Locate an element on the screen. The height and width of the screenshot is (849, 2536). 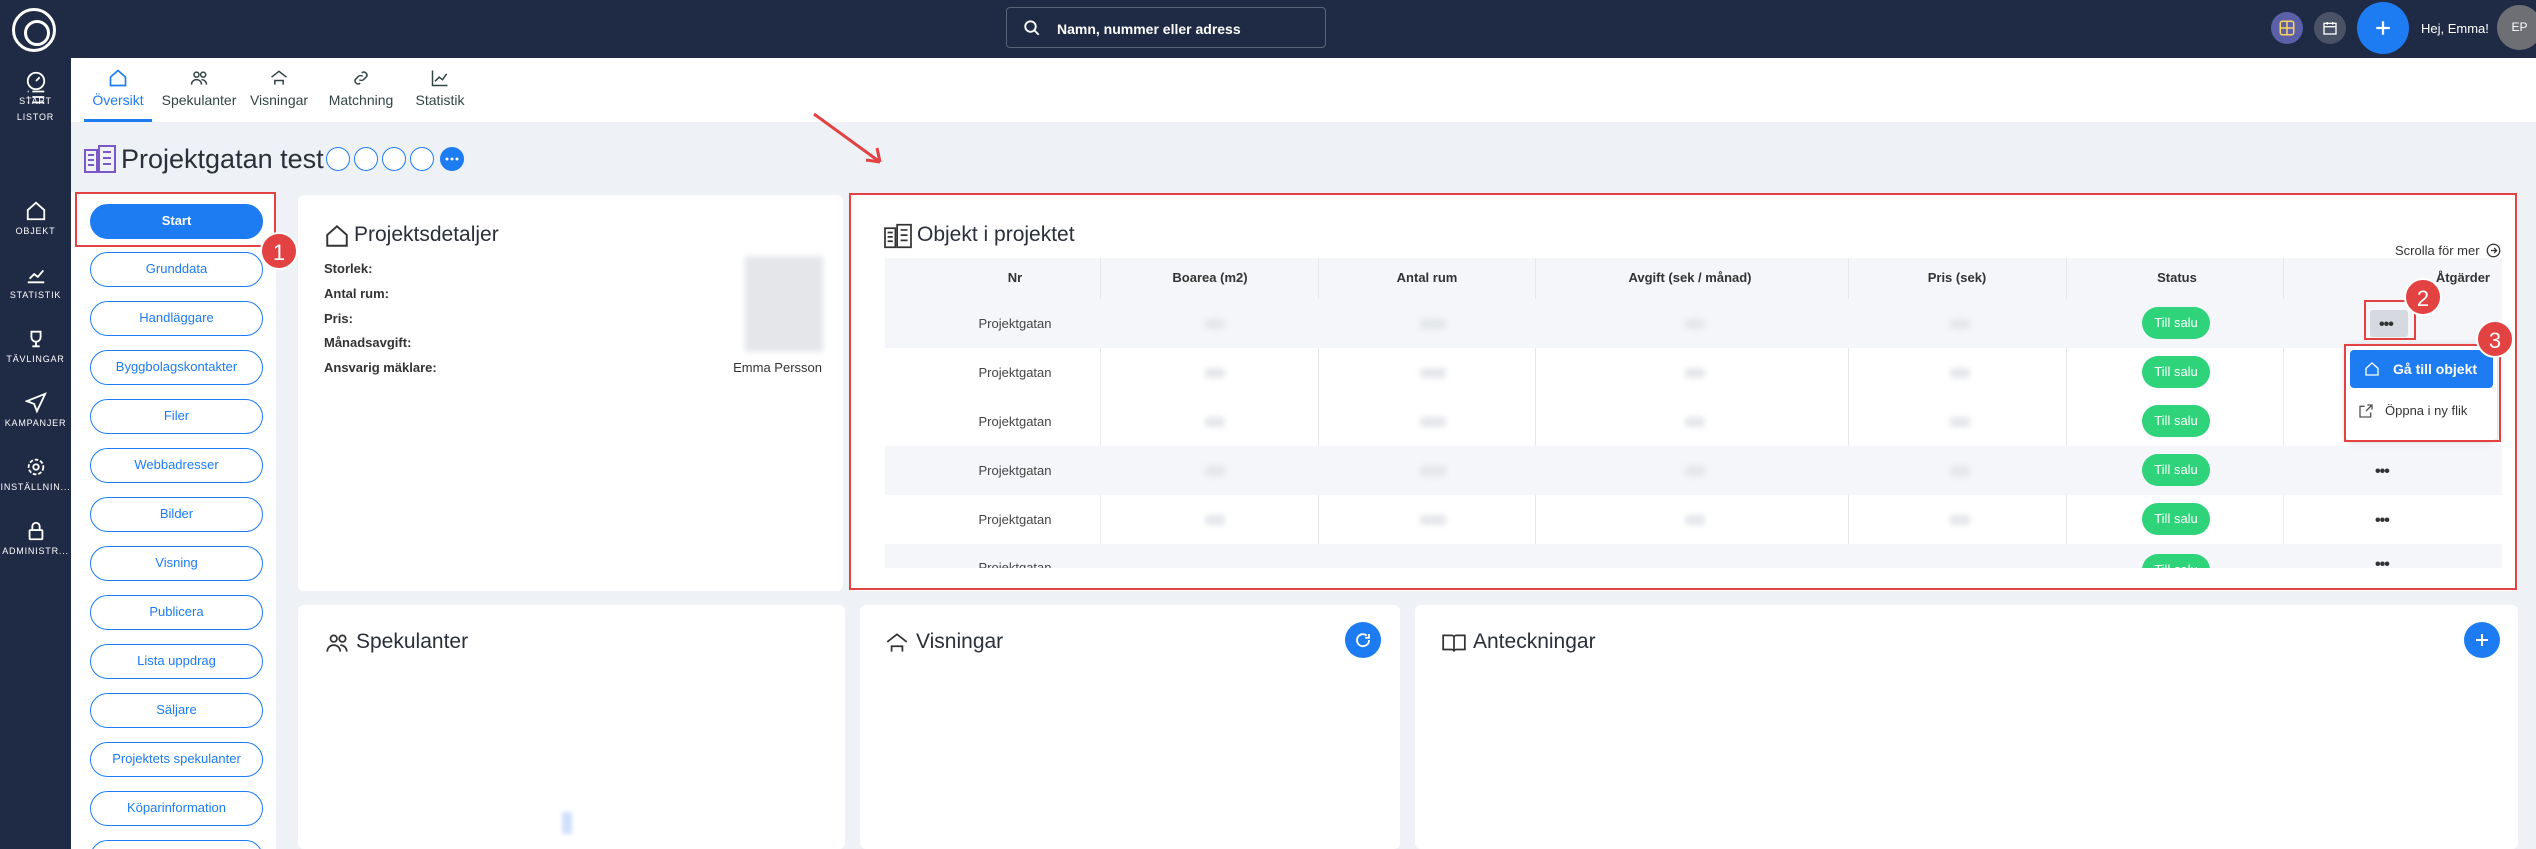
search-icon is located at coordinates (1032, 28).